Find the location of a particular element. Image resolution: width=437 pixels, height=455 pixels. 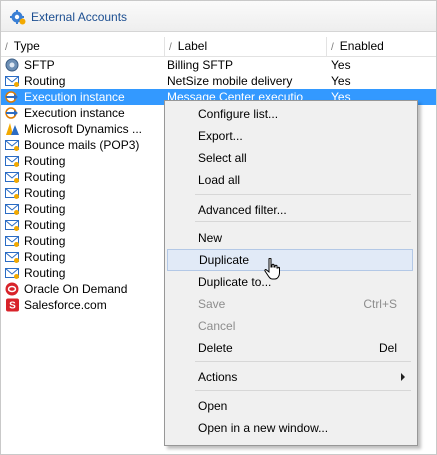

microsoft-dynamics-icon is located at coordinates (12, 129).